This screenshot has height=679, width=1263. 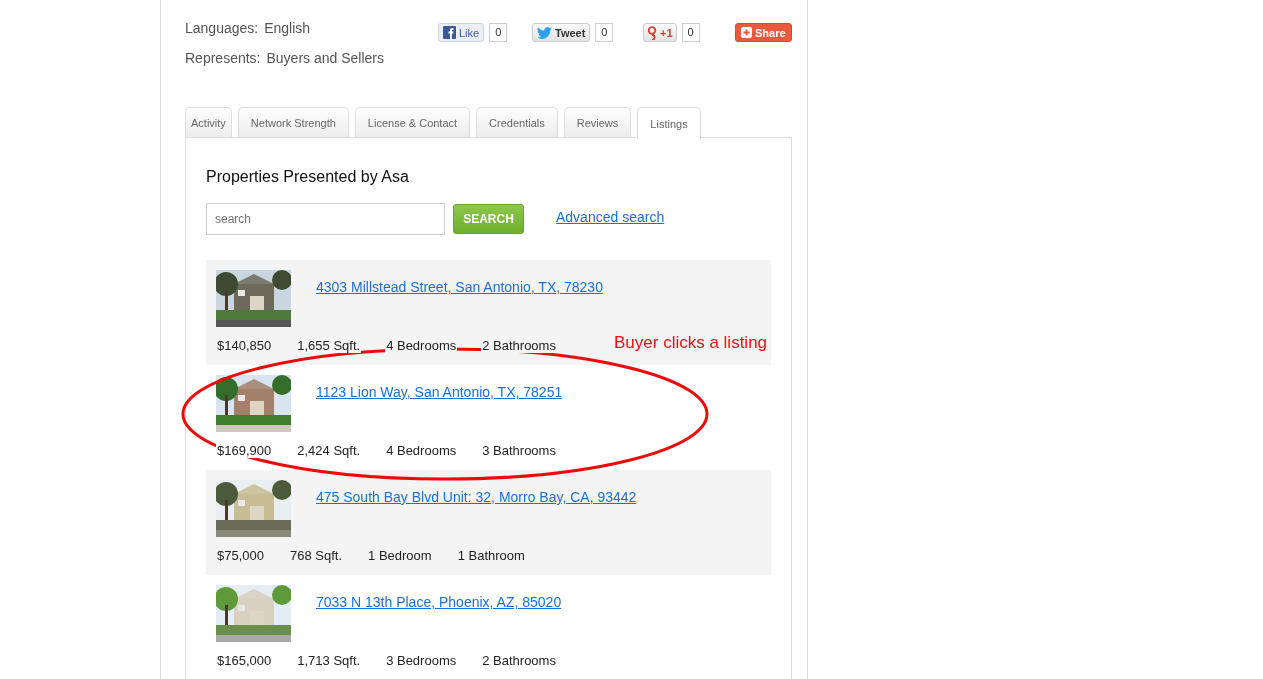 What do you see at coordinates (412, 122) in the screenshot?
I see `profile-tab: License & Contact` at bounding box center [412, 122].